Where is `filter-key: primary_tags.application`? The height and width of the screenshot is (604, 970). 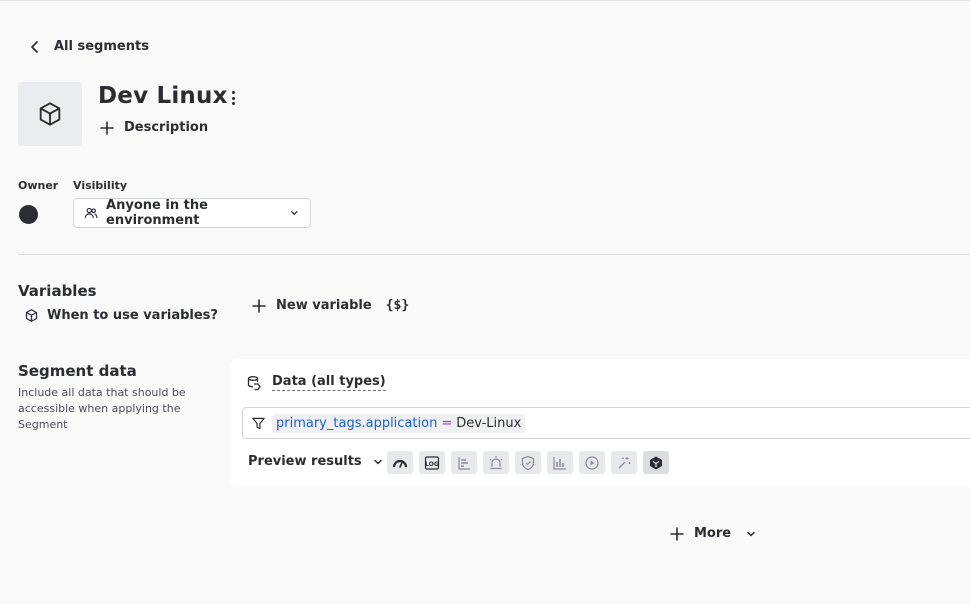 filter-key: primary_tags.application is located at coordinates (357, 423).